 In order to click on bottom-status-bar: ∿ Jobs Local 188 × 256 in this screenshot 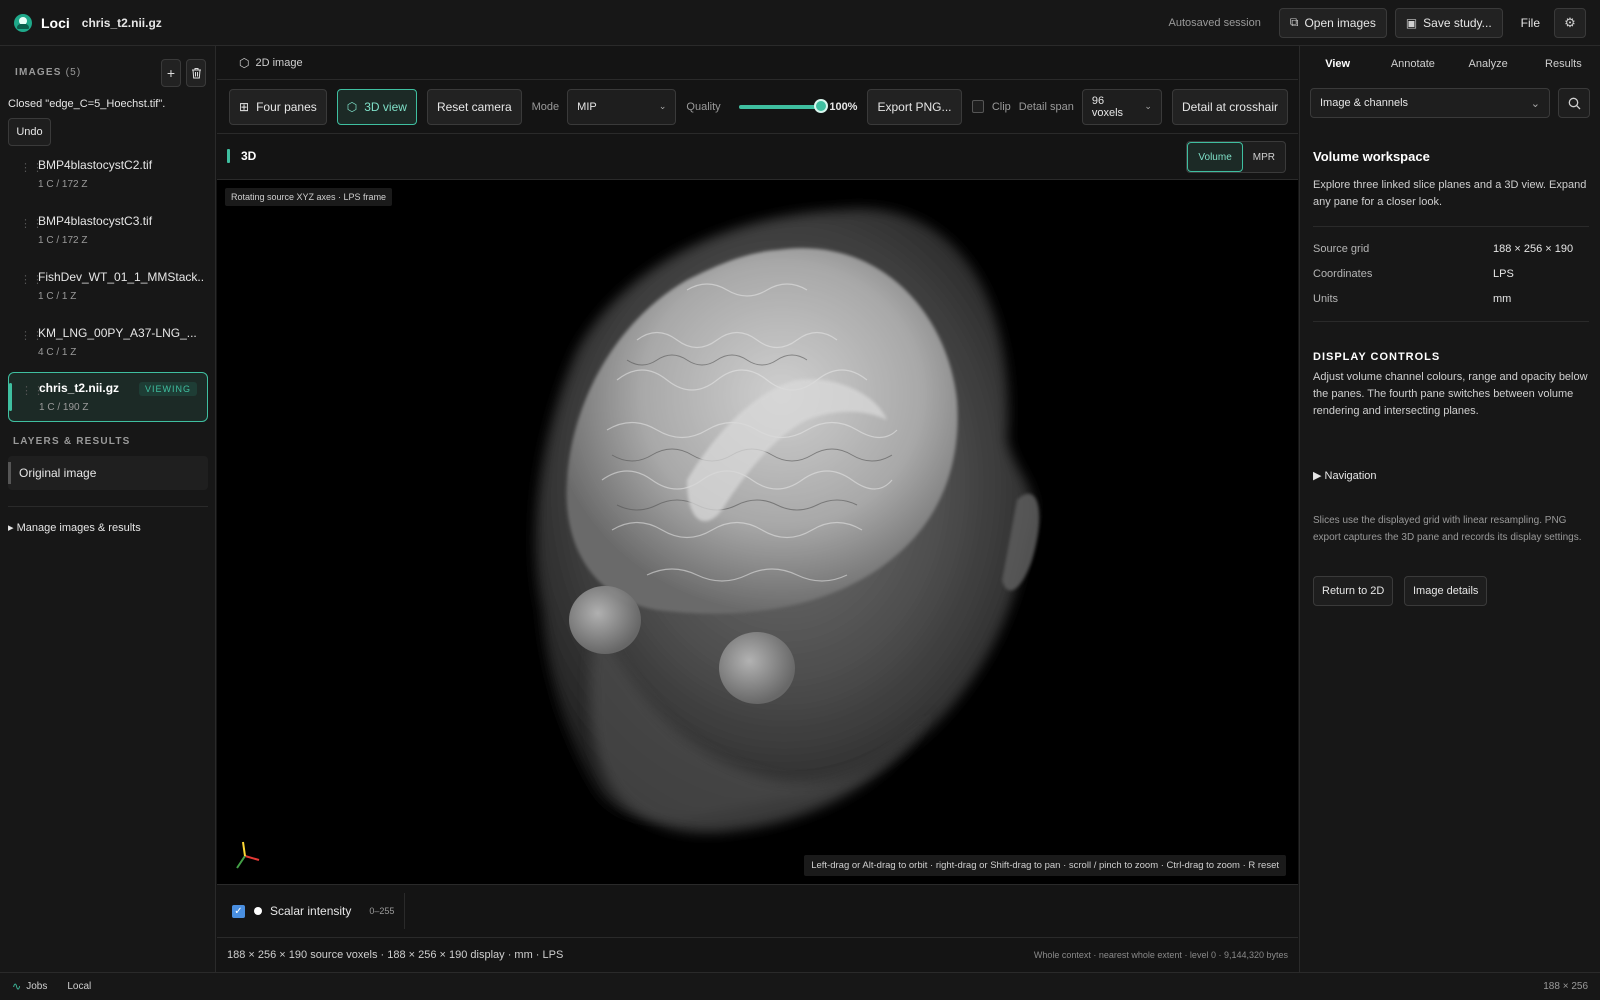, I will do `click(800, 986)`.